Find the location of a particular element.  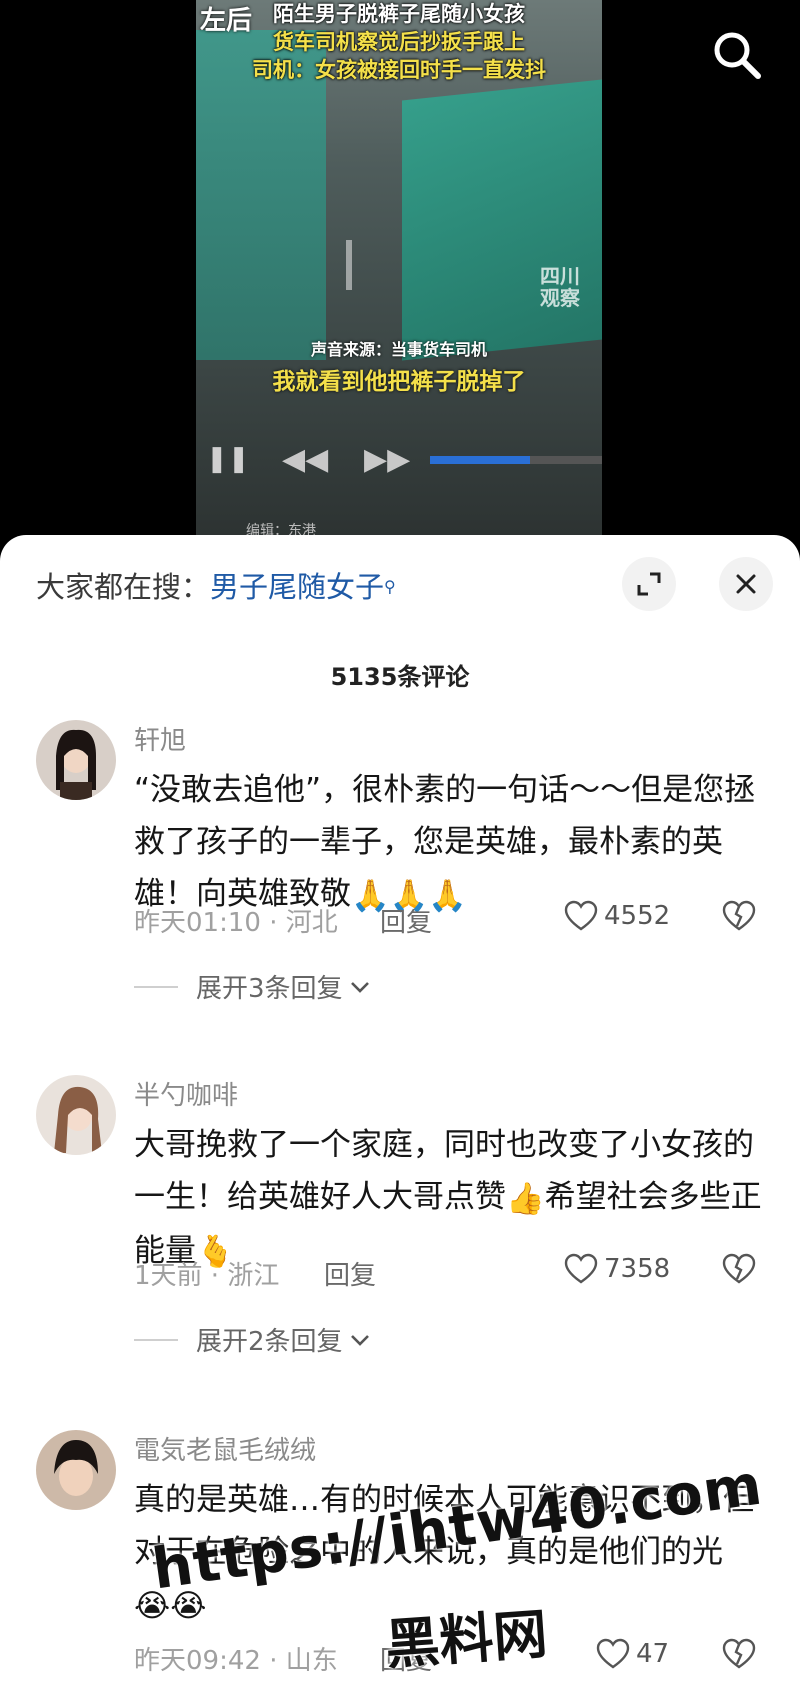

comment-username: 電気老鼠毛绒绒 is located at coordinates (225, 1448).